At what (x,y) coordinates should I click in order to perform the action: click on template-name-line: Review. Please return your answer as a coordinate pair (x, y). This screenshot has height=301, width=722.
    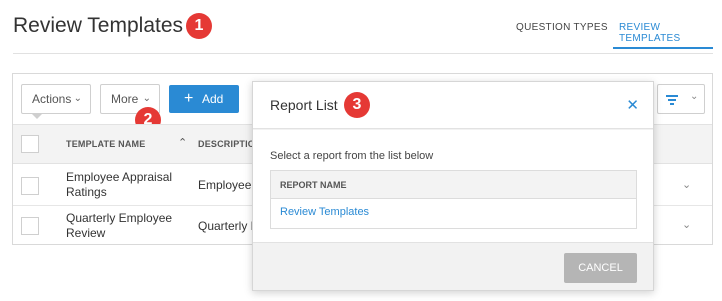
    Looking at the image, I should click on (86, 233).